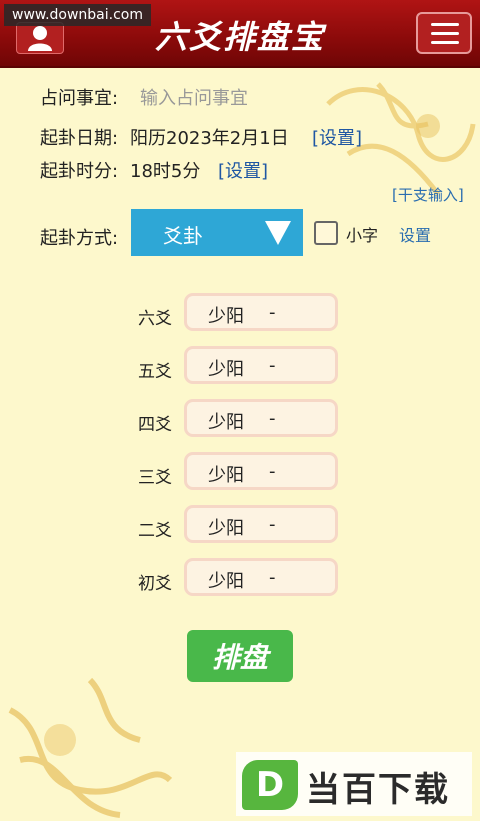 This screenshot has height=821, width=480. I want to click on paipan-button: 排盘, so click(240, 656).